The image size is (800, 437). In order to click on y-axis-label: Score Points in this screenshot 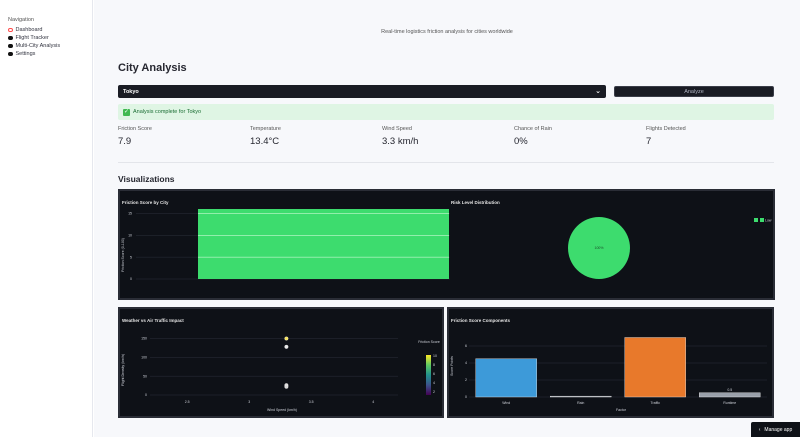, I will do `click(452, 366)`.